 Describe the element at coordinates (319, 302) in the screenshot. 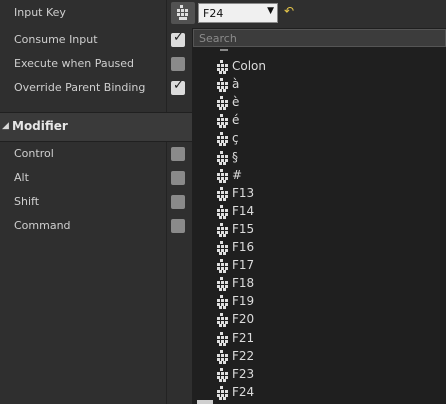

I see `key-list-item: F19` at that location.